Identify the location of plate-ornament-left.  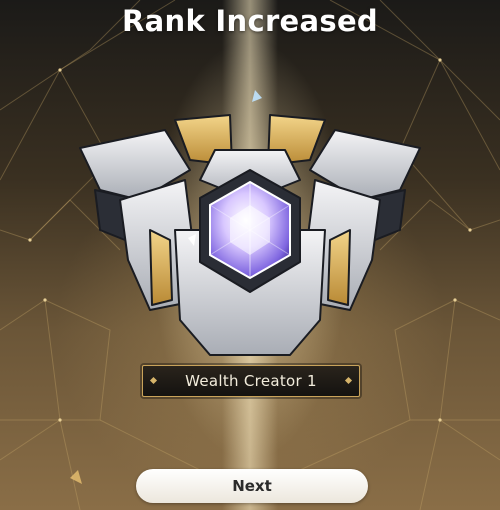
(153, 380).